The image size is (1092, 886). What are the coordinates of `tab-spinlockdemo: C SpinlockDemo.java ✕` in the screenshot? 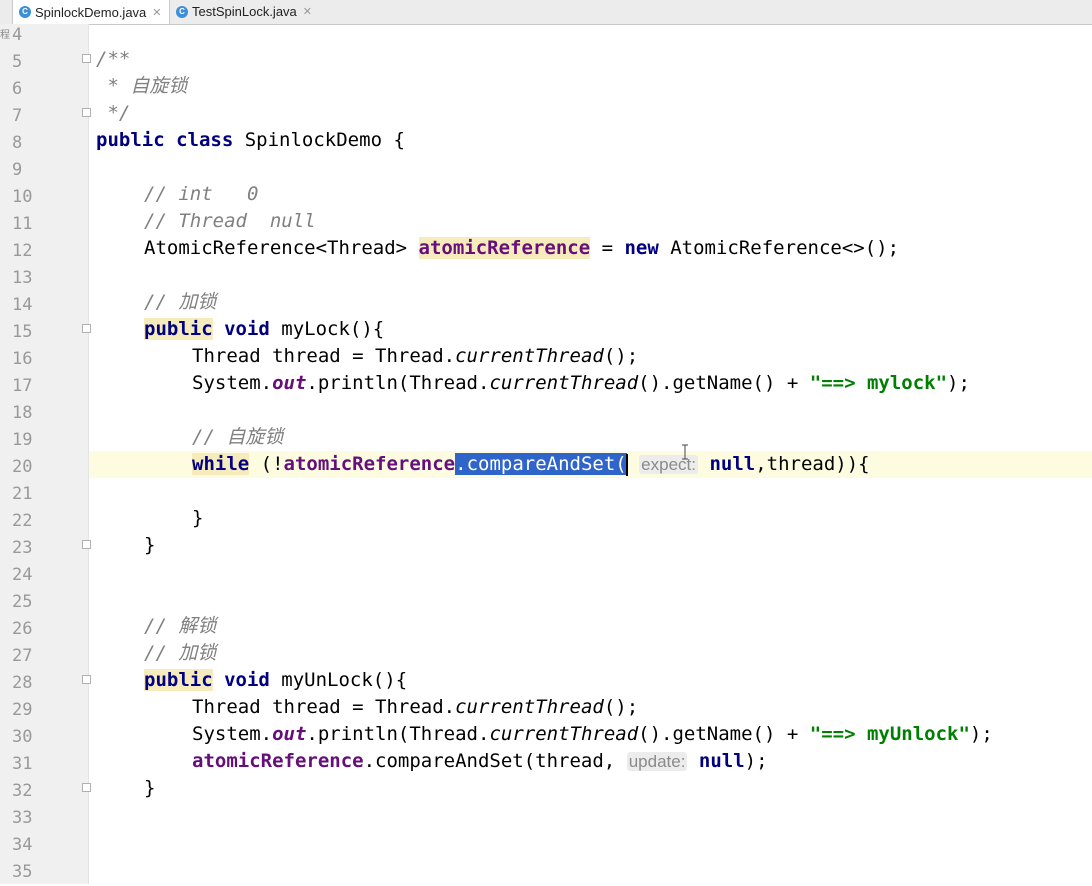 It's located at (91, 12).